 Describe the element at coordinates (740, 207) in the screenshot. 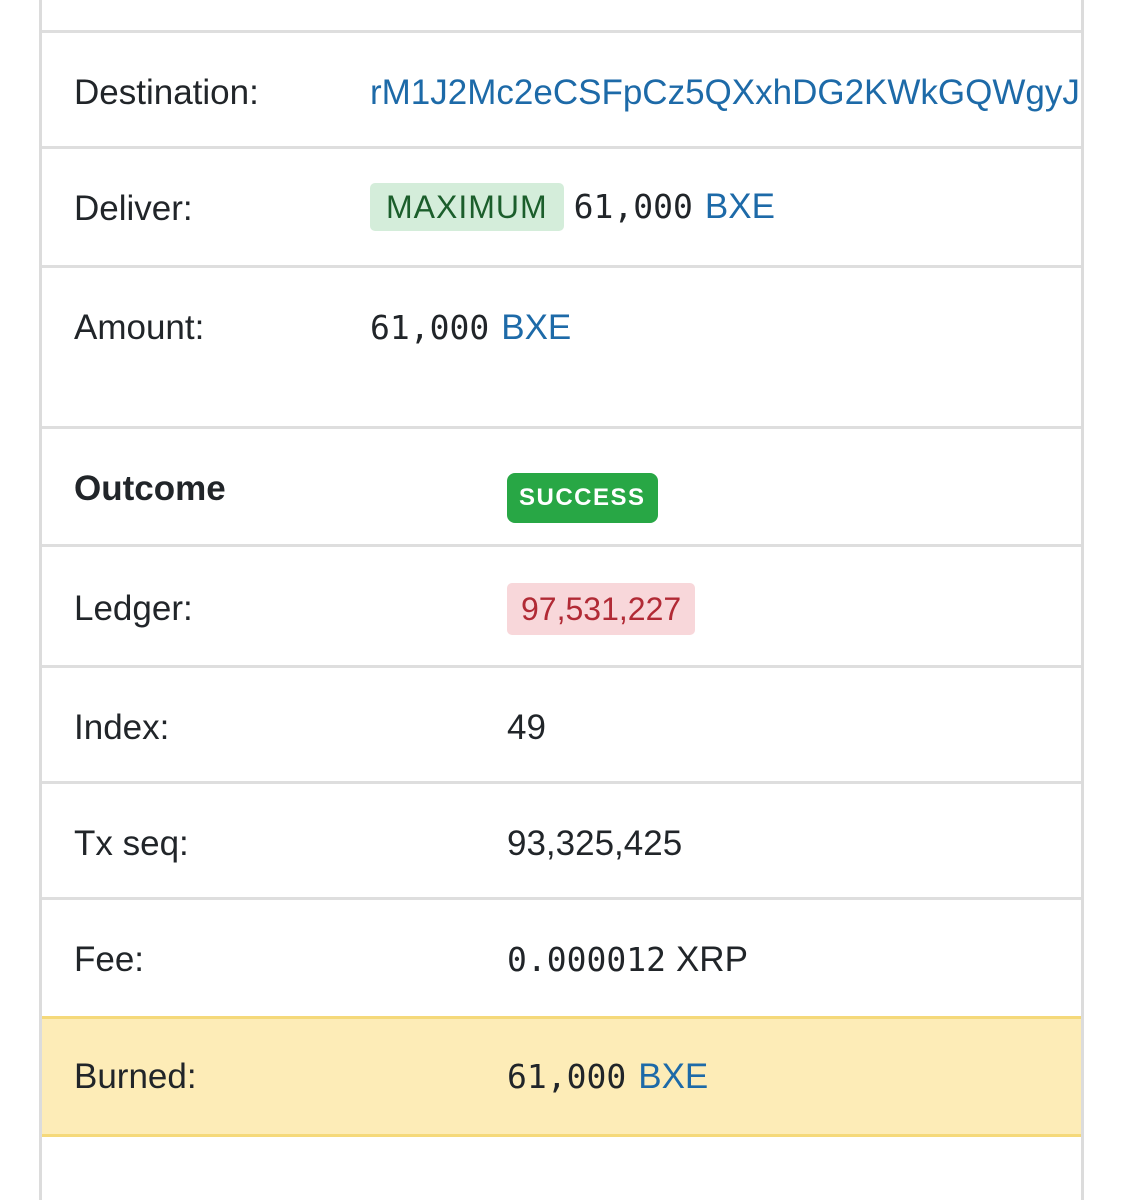

I see `deliver-currency-link: BXE` at that location.